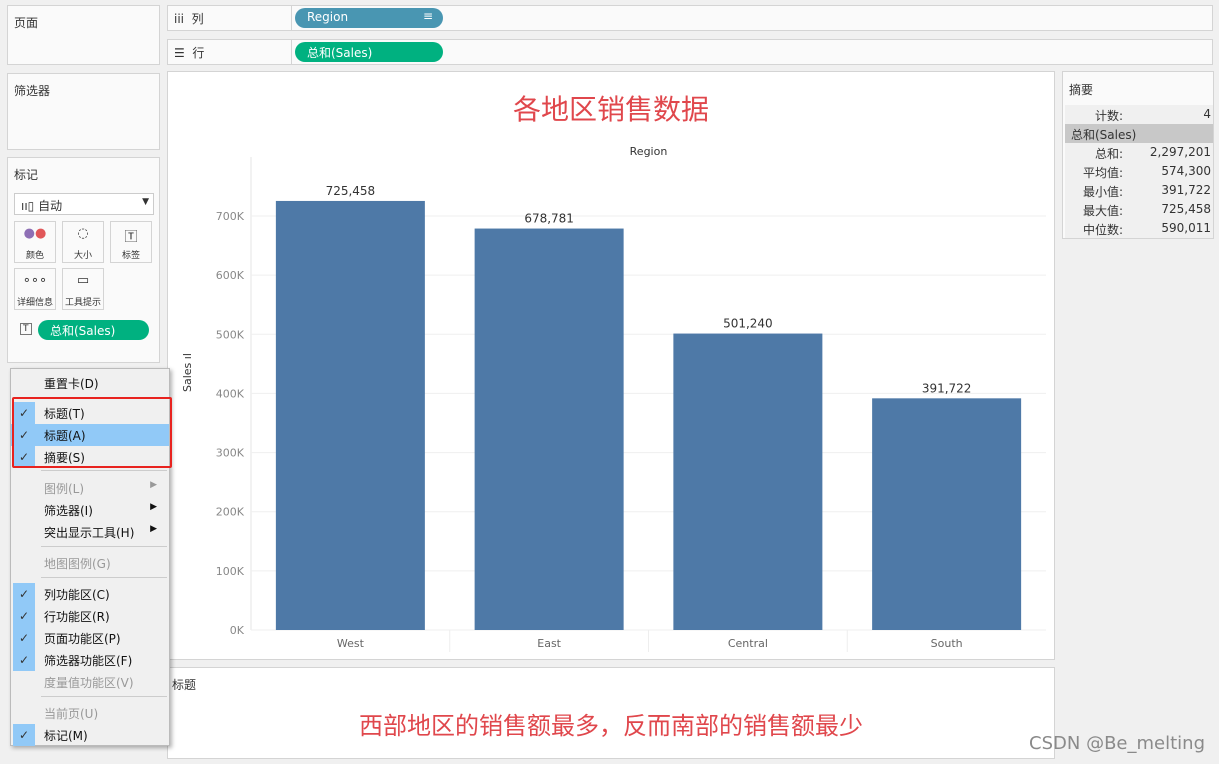 The height and width of the screenshot is (764, 1219). I want to click on tooltip-button: ▭ 工具提示, so click(83, 289).